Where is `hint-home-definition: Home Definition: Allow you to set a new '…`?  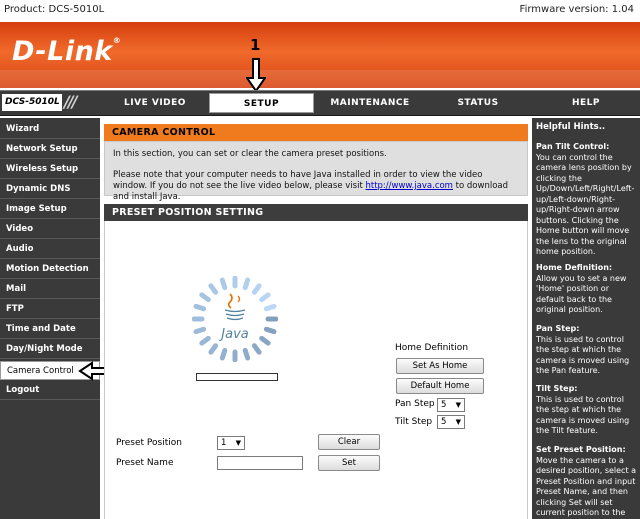
hint-home-definition: Home Definition: Allow you to set a new '… is located at coordinates (581, 288).